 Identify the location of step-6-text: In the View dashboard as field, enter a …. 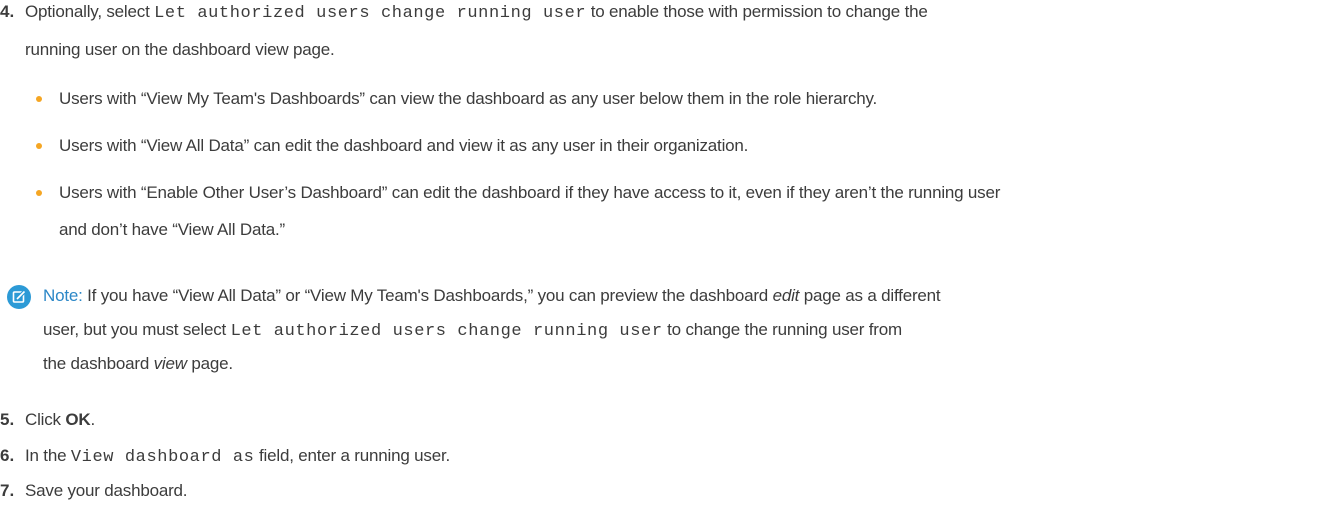
(237, 457).